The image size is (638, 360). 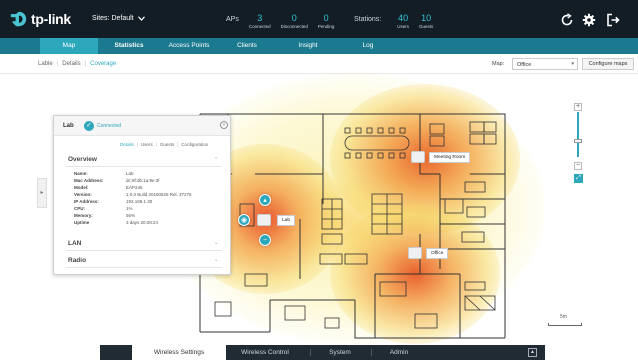 What do you see at coordinates (103, 64) in the screenshot?
I see `tab-coverage: Coverage` at bounding box center [103, 64].